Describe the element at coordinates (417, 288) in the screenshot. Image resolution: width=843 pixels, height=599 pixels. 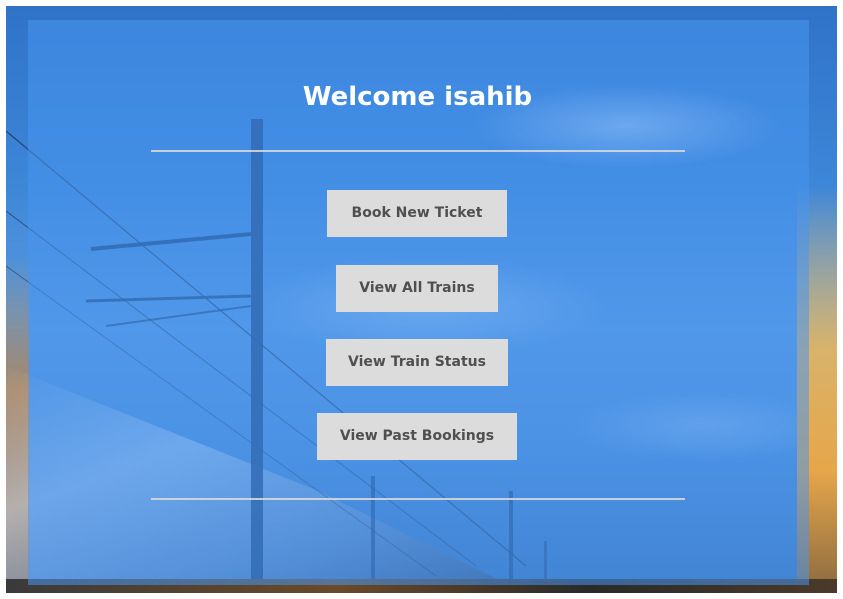
I see `view-all-trains-button: View All Trains` at that location.